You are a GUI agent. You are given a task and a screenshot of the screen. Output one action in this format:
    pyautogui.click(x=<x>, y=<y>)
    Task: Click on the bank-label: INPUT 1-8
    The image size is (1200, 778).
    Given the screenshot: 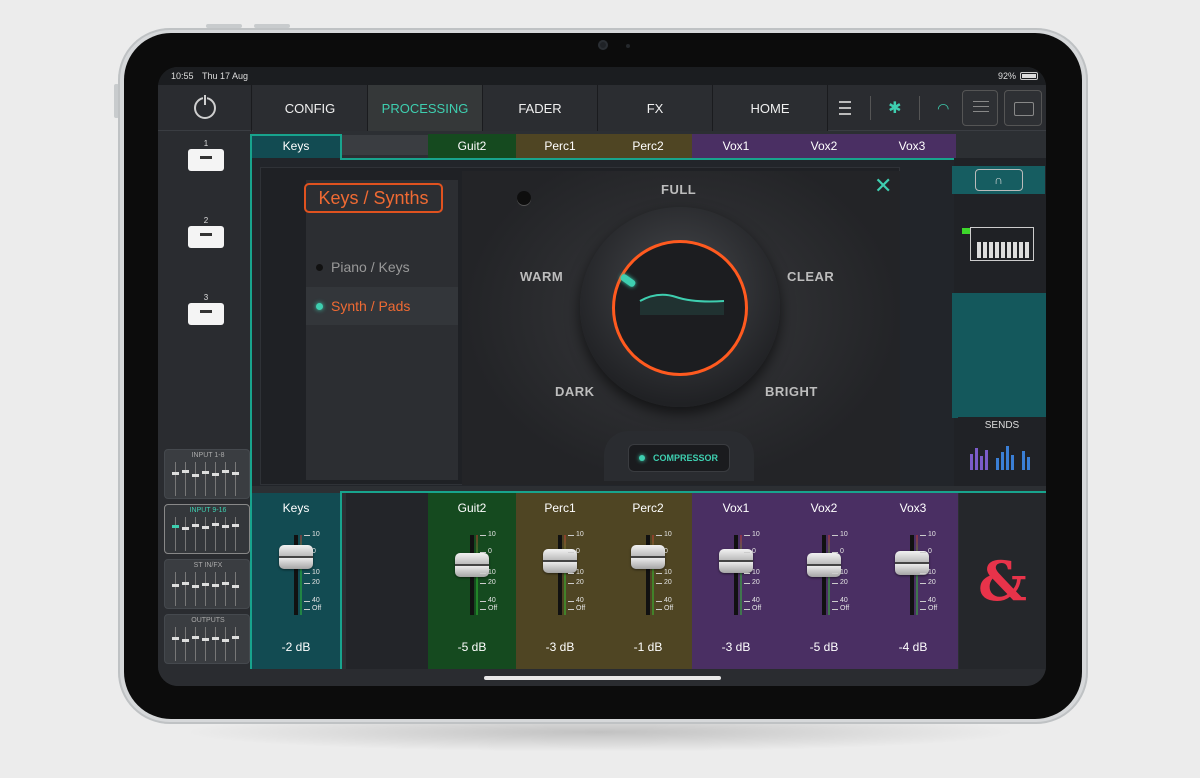 What is the action you would take?
    pyautogui.click(x=208, y=455)
    